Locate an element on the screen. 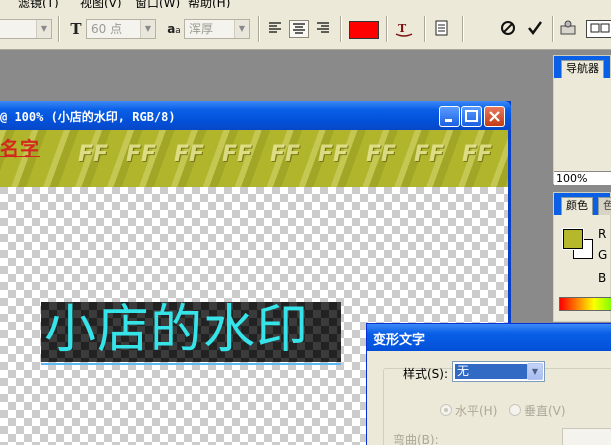 This screenshot has width=611, height=445. navigator-preview is located at coordinates (582, 124).